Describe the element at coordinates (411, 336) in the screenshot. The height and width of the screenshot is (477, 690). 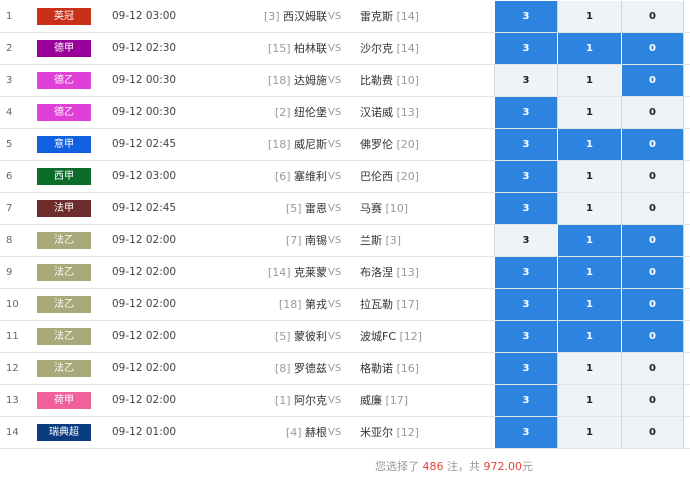
I see `away-rank: [12]` at that location.